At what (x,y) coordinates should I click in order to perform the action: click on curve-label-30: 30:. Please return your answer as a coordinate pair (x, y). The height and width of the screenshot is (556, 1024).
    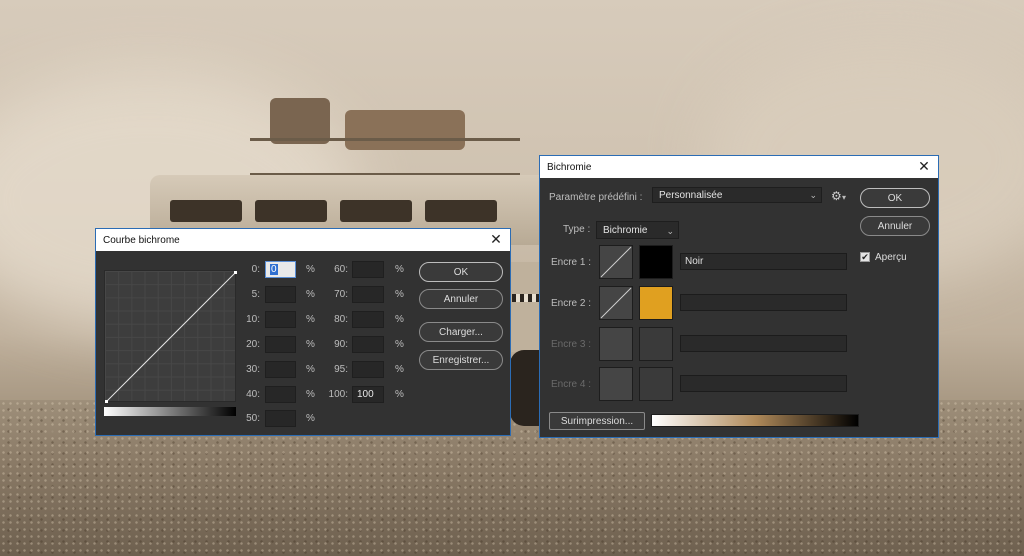
    Looking at the image, I should click on (253, 369).